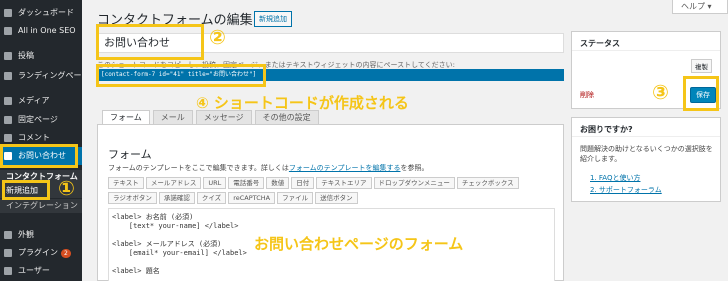 The width and height of the screenshot is (728, 281). Describe the element at coordinates (41, 56) in the screenshot. I see `sidebar-item-posts: 投稿` at that location.